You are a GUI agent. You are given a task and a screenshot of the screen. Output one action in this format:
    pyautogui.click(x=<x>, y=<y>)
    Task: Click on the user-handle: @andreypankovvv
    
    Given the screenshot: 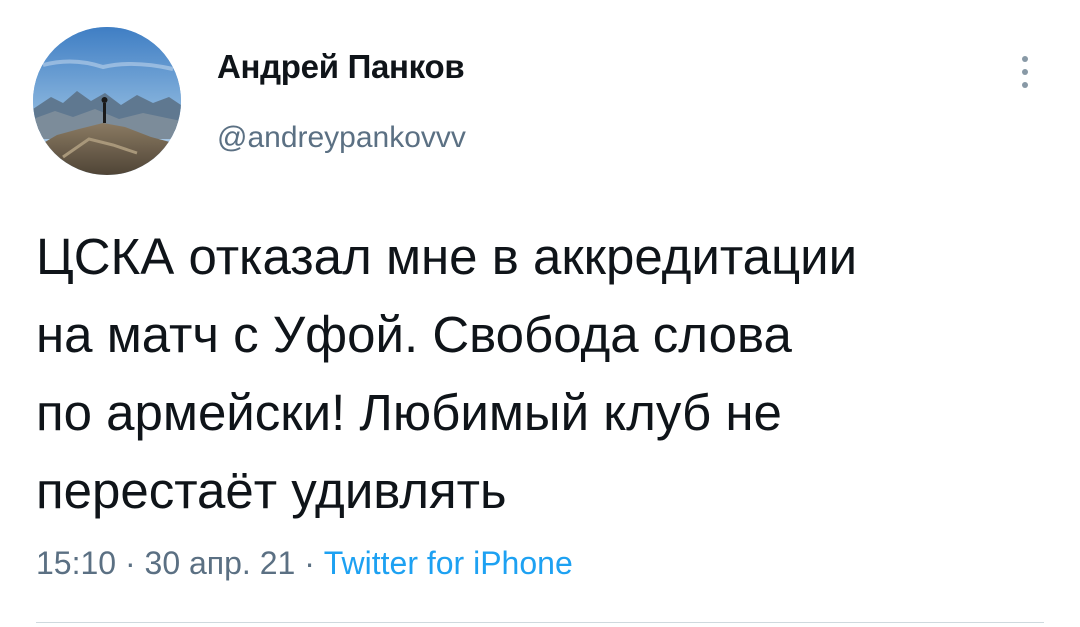 What is the action you would take?
    pyautogui.click(x=341, y=138)
    